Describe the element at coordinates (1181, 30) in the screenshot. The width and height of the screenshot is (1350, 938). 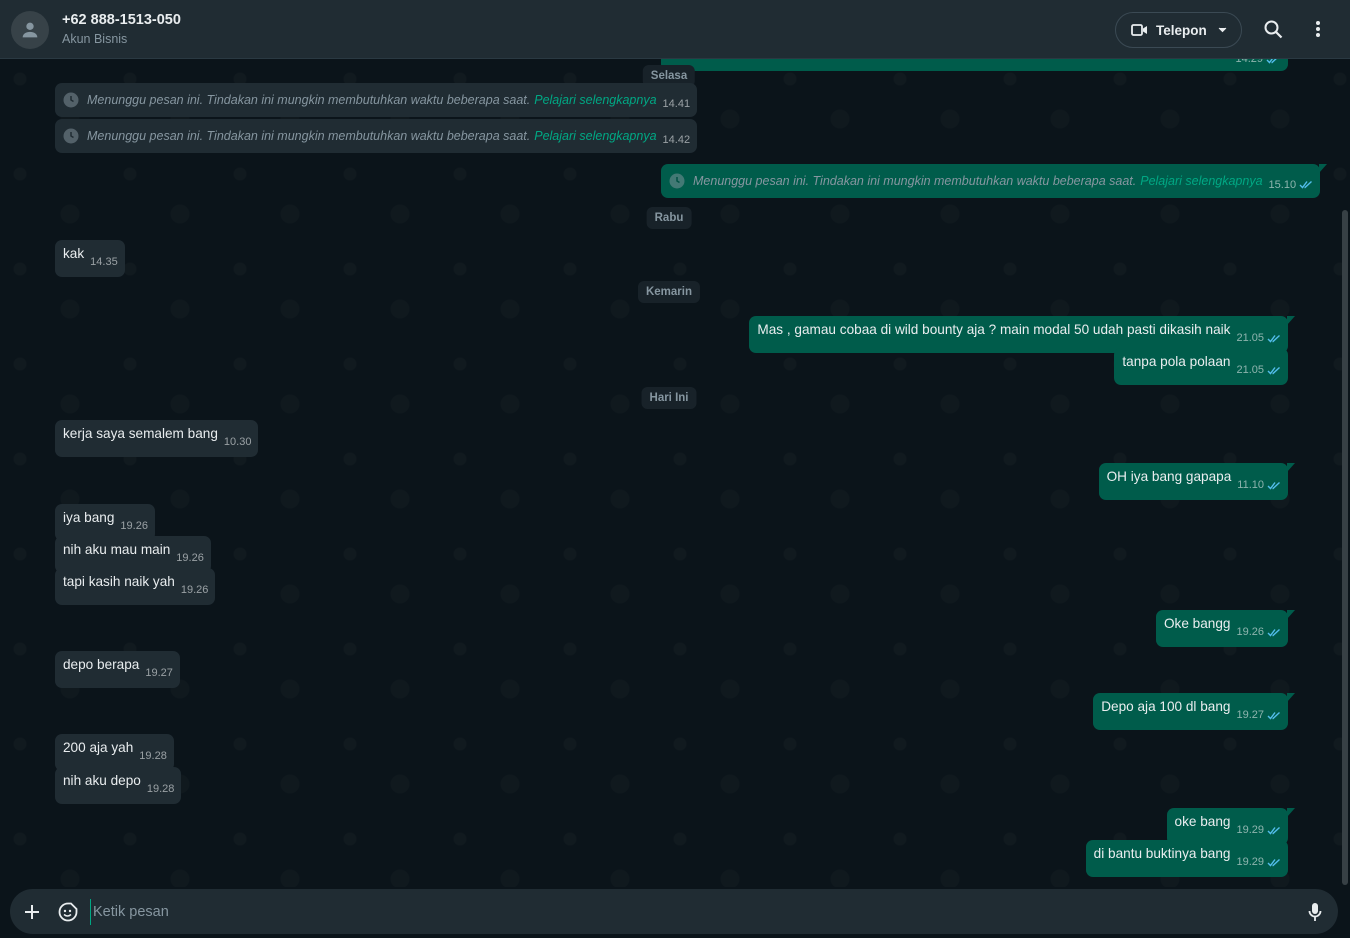
I see `call-button-label: Telepon` at that location.